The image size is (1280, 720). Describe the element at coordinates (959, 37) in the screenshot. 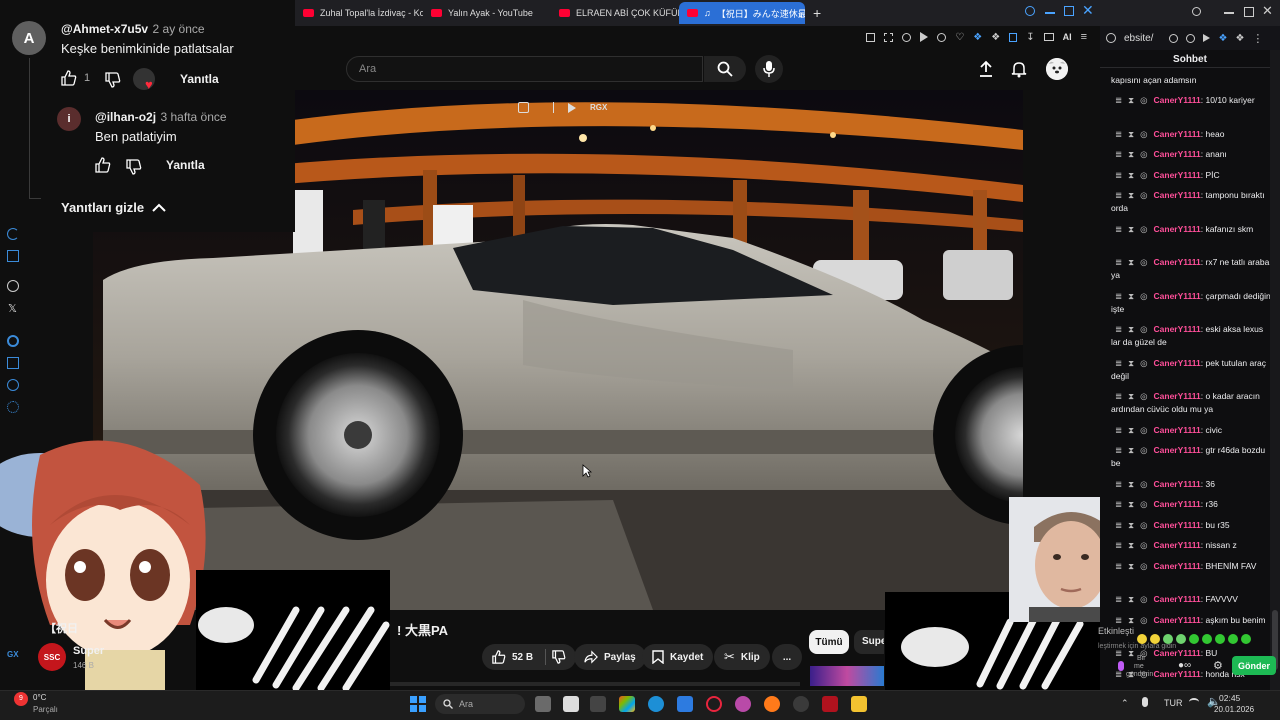

I see `heart-icon: ♡` at that location.